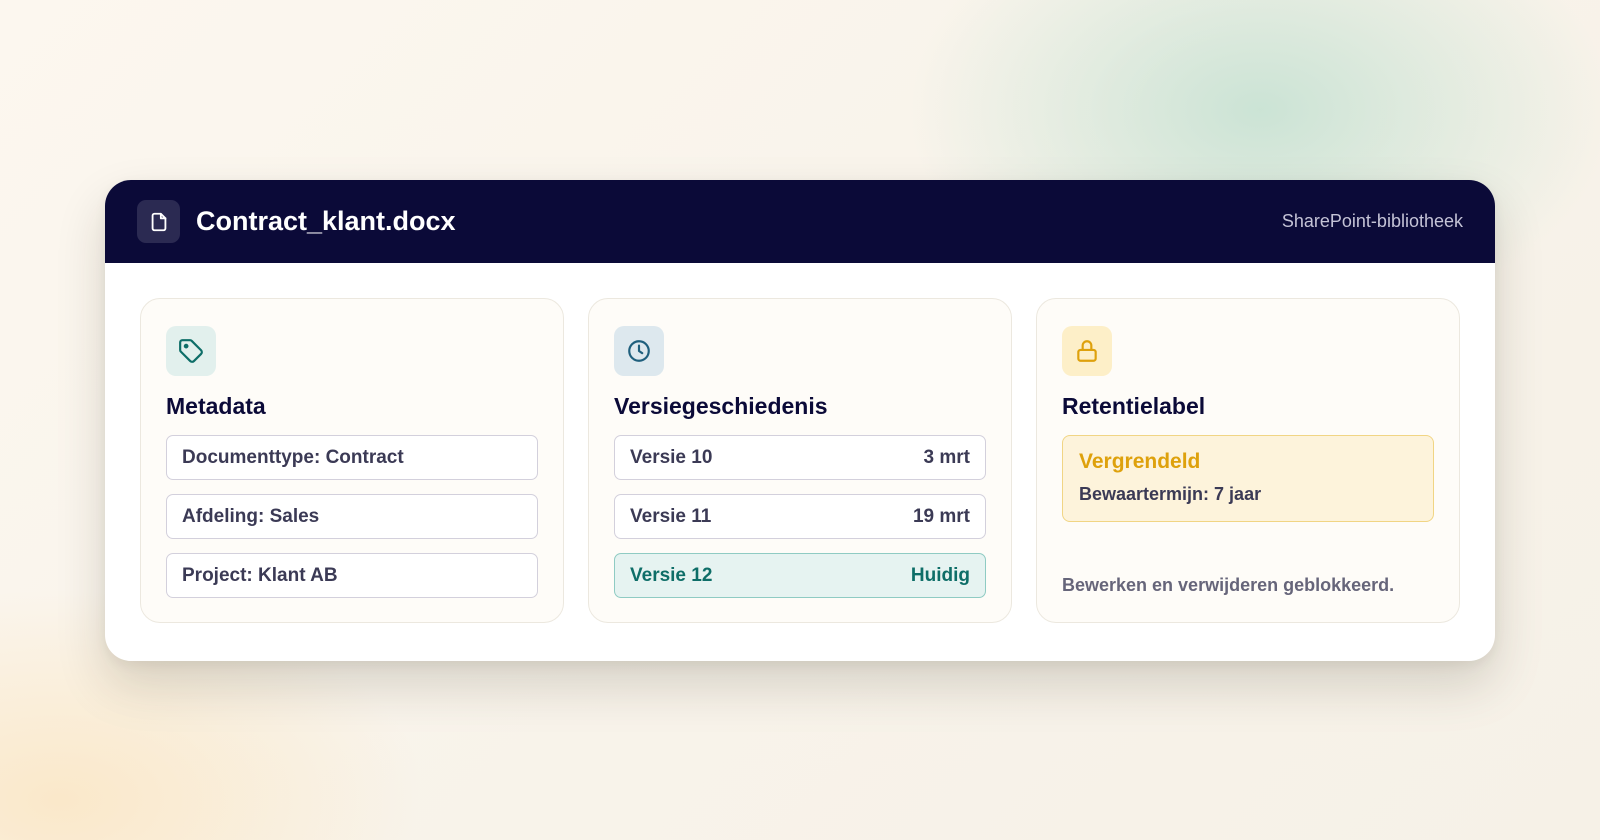 This screenshot has width=1600, height=840. I want to click on metadata-item-documenttype: Documenttype: Contract, so click(352, 457).